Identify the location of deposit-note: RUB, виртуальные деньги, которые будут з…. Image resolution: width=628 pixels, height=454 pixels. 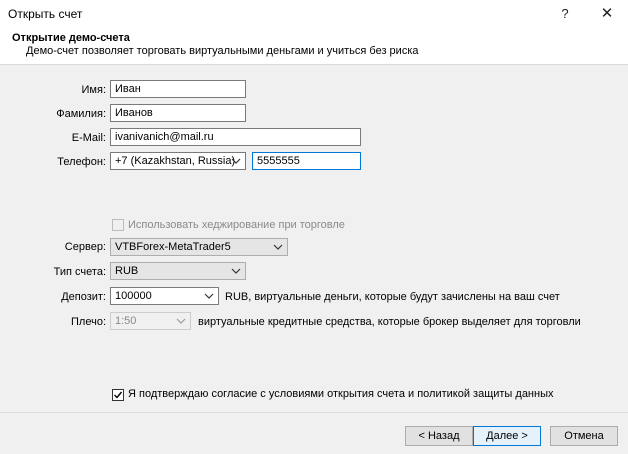
(392, 297).